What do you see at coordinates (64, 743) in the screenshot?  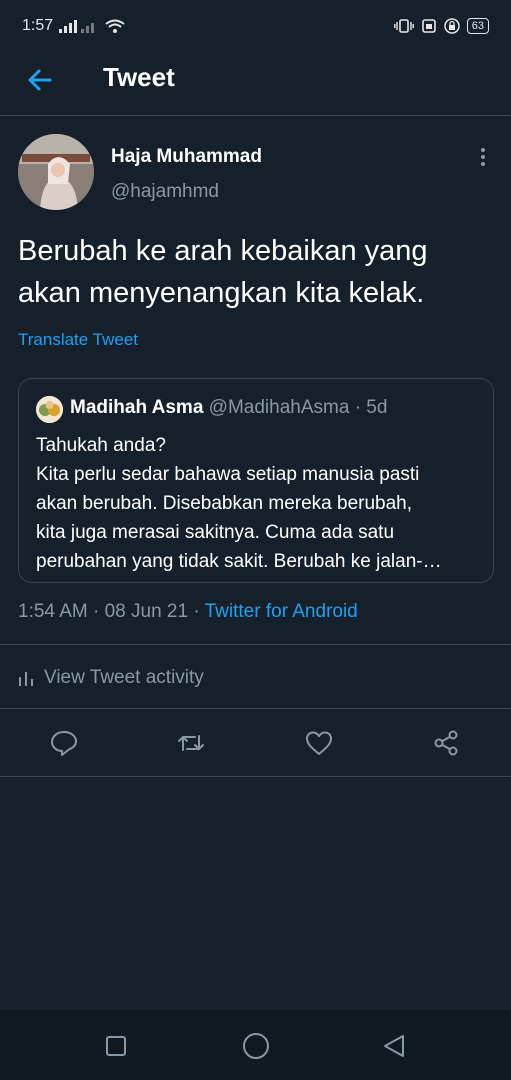 I see `reply-icon` at bounding box center [64, 743].